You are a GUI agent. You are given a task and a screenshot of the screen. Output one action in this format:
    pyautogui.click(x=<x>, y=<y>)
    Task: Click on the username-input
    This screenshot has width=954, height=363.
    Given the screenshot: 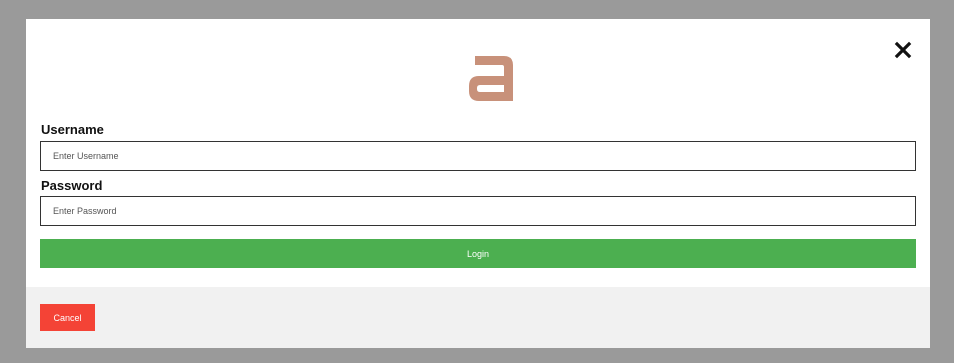 What is the action you would take?
    pyautogui.click(x=478, y=156)
    